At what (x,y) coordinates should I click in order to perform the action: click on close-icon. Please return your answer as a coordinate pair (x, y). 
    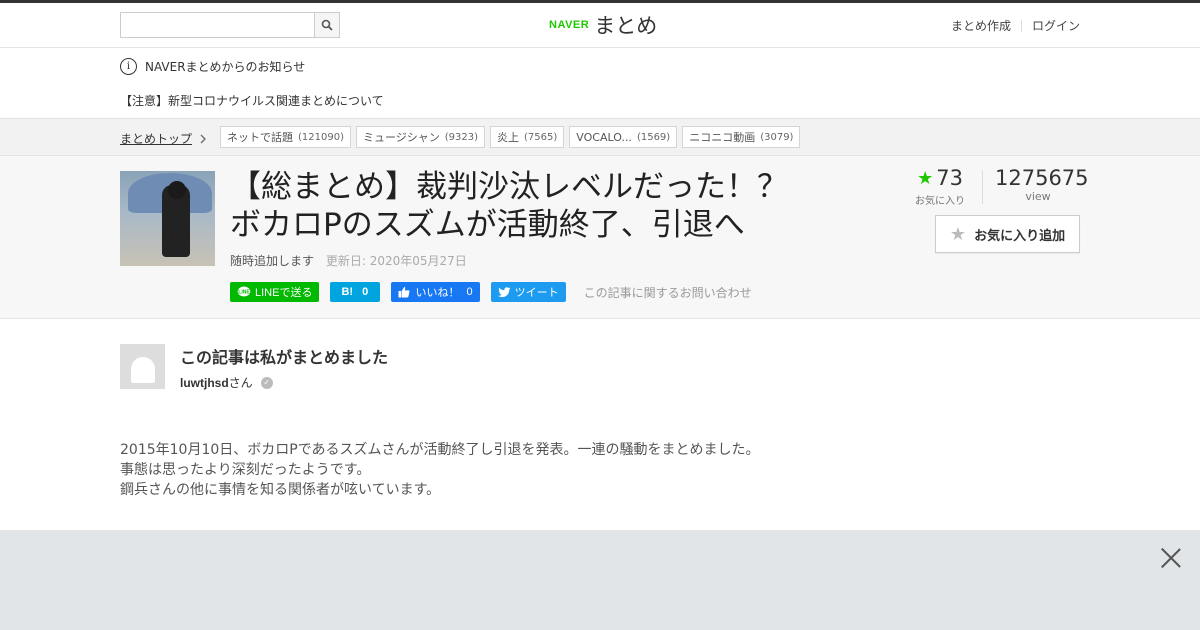
    Looking at the image, I should click on (1171, 558).